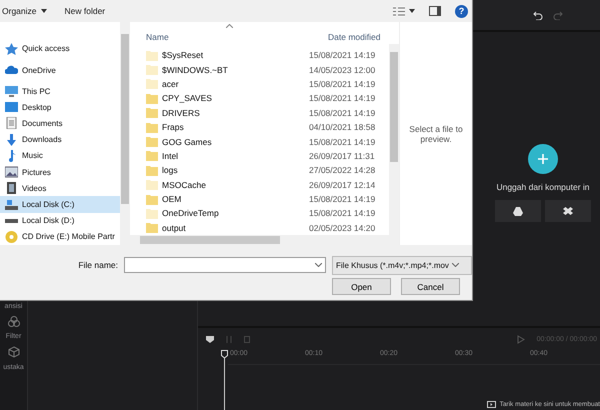  Describe the element at coordinates (225, 265) in the screenshot. I see `file-name-field` at that location.